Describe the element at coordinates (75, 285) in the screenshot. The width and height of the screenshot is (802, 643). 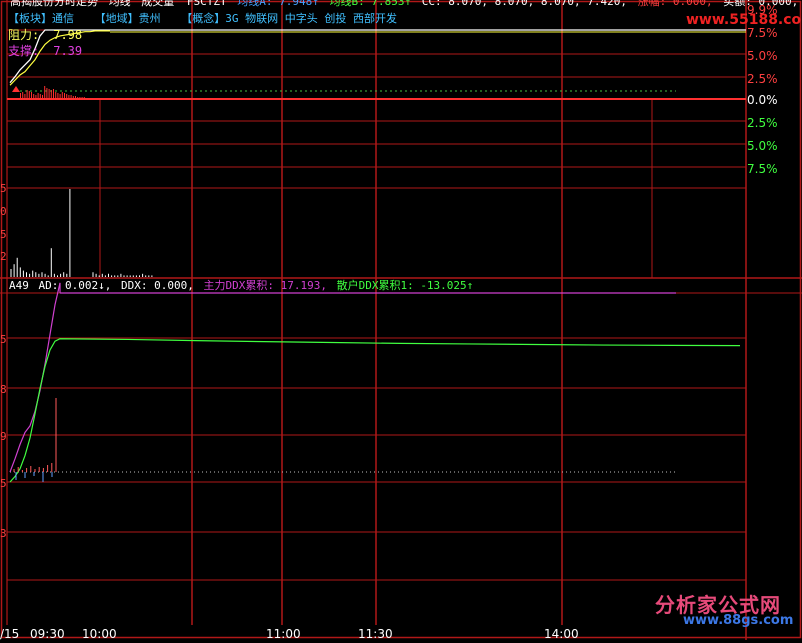
I see `ad-stat: AD: 0.002↓,` at that location.